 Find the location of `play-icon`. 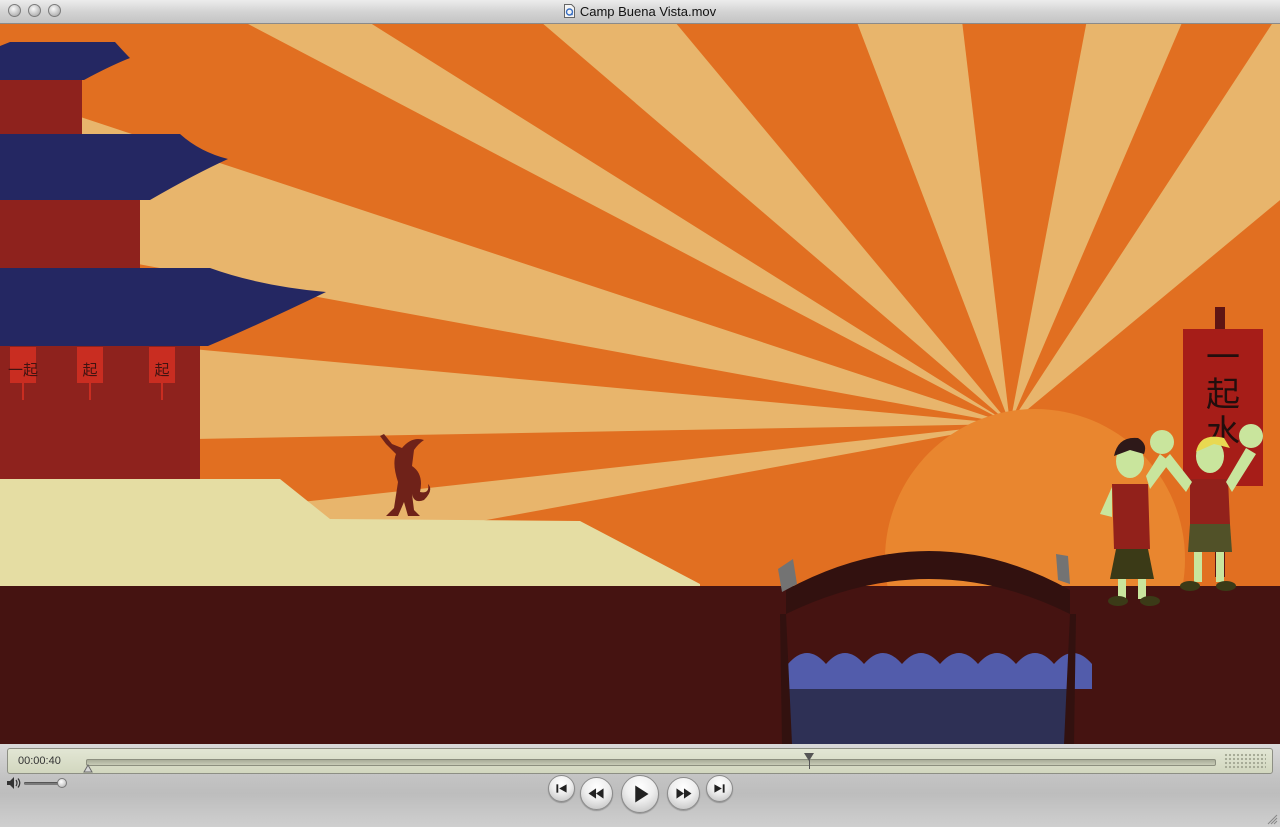

play-icon is located at coordinates (642, 794).